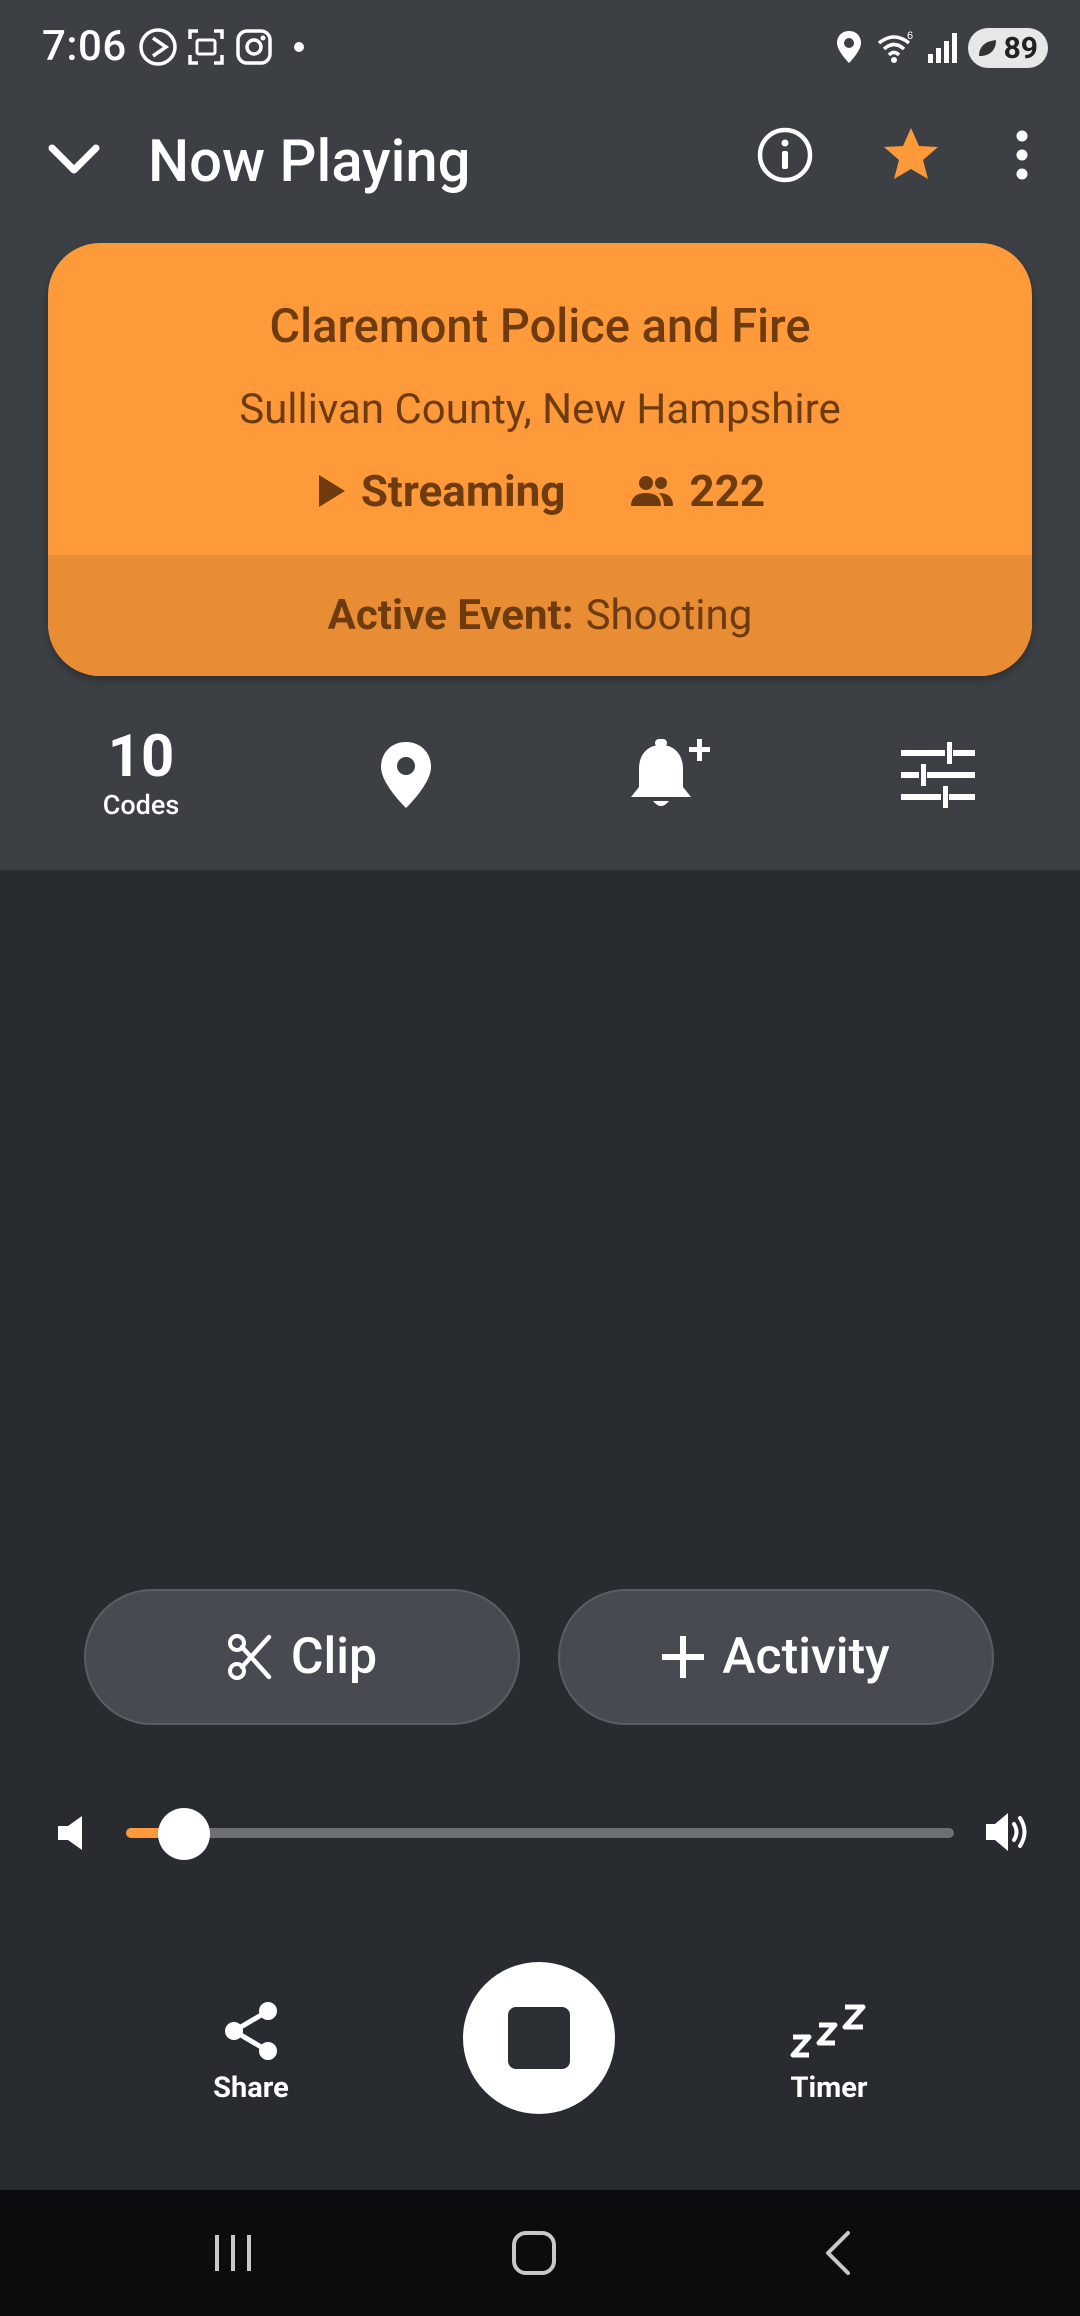 This screenshot has width=1080, height=2316. What do you see at coordinates (942, 48) in the screenshot?
I see `cellular-signal-icon` at bounding box center [942, 48].